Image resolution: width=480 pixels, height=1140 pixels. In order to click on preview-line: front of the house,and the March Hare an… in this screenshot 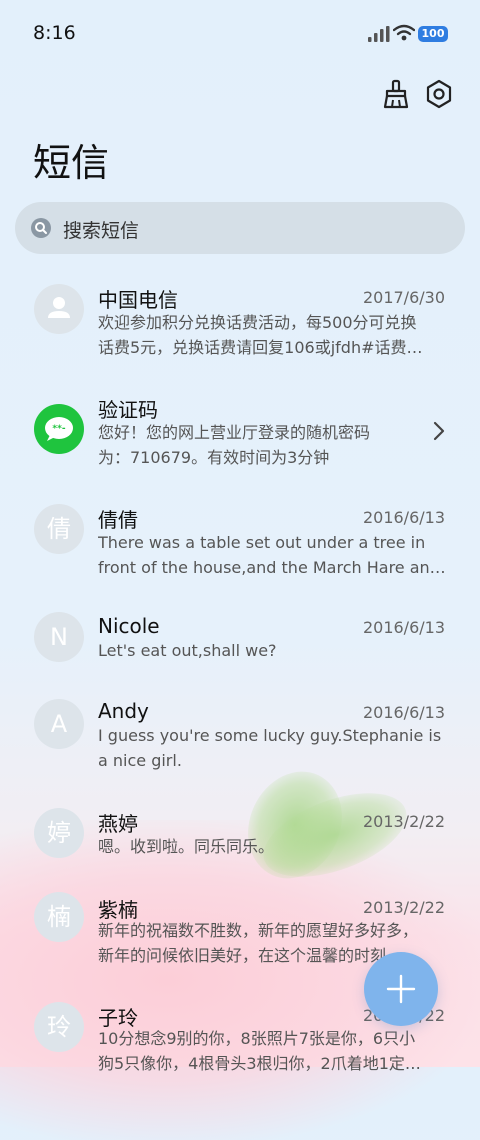, I will do `click(272, 567)`.